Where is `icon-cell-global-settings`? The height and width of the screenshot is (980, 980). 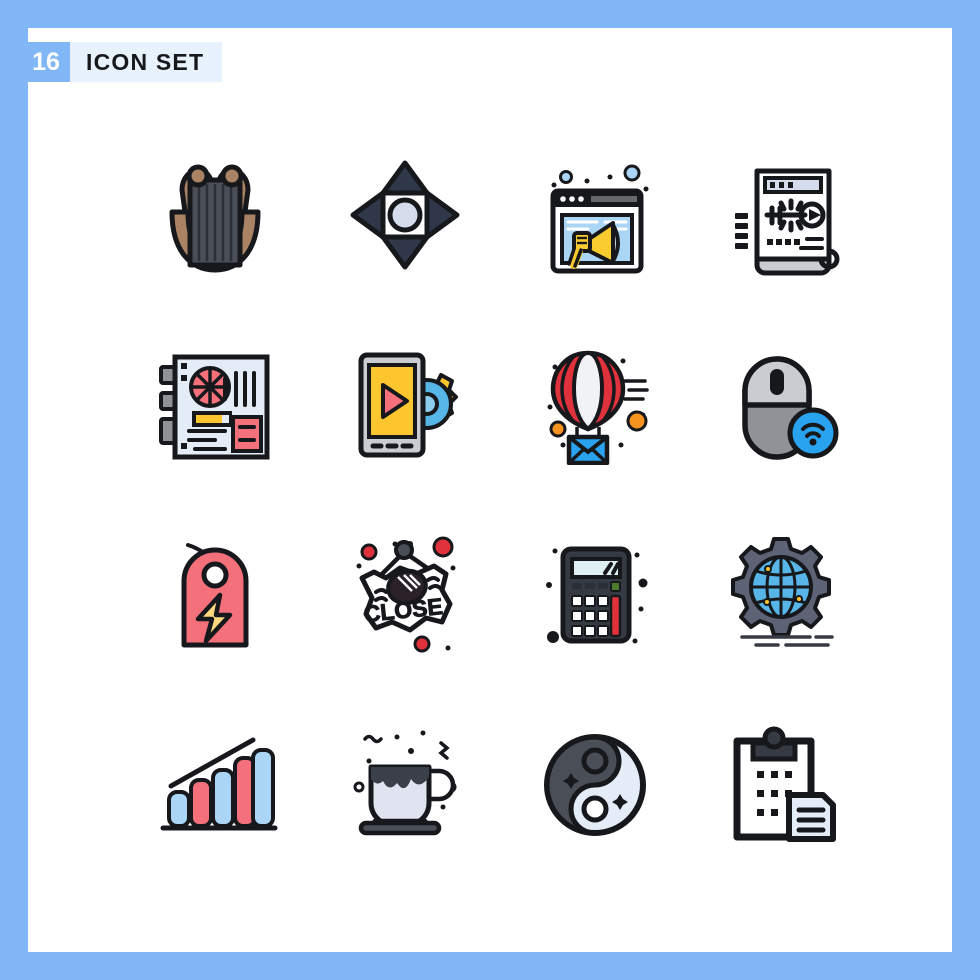 icon-cell-global-settings is located at coordinates (785, 595).